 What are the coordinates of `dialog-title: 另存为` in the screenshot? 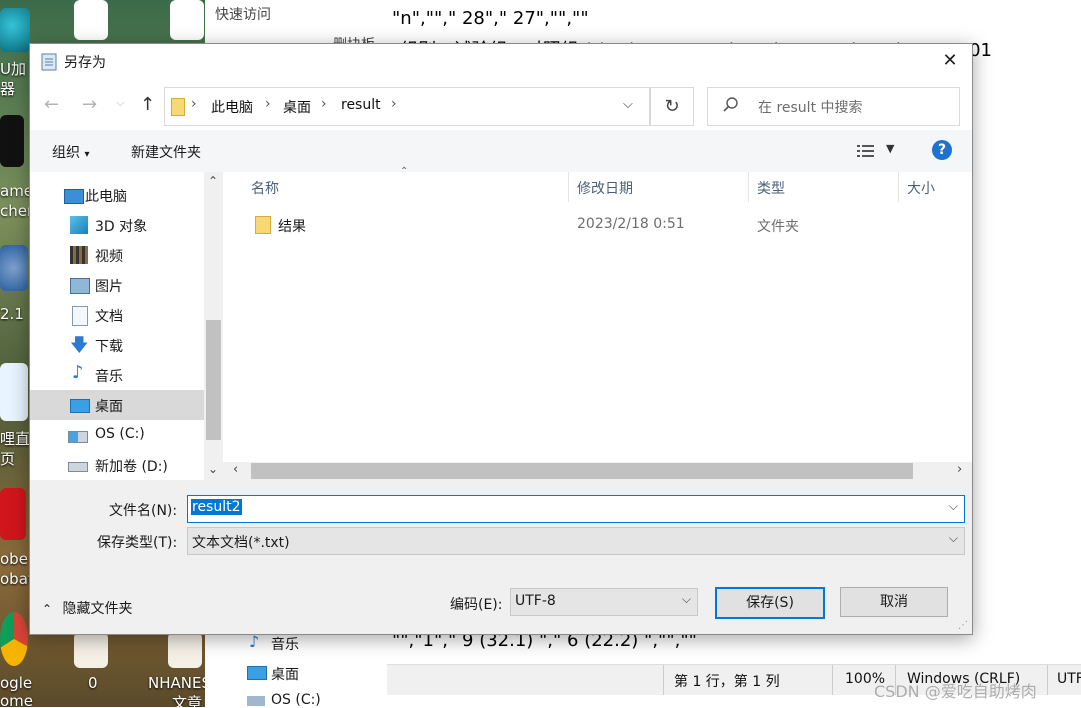 It's located at (85, 63).